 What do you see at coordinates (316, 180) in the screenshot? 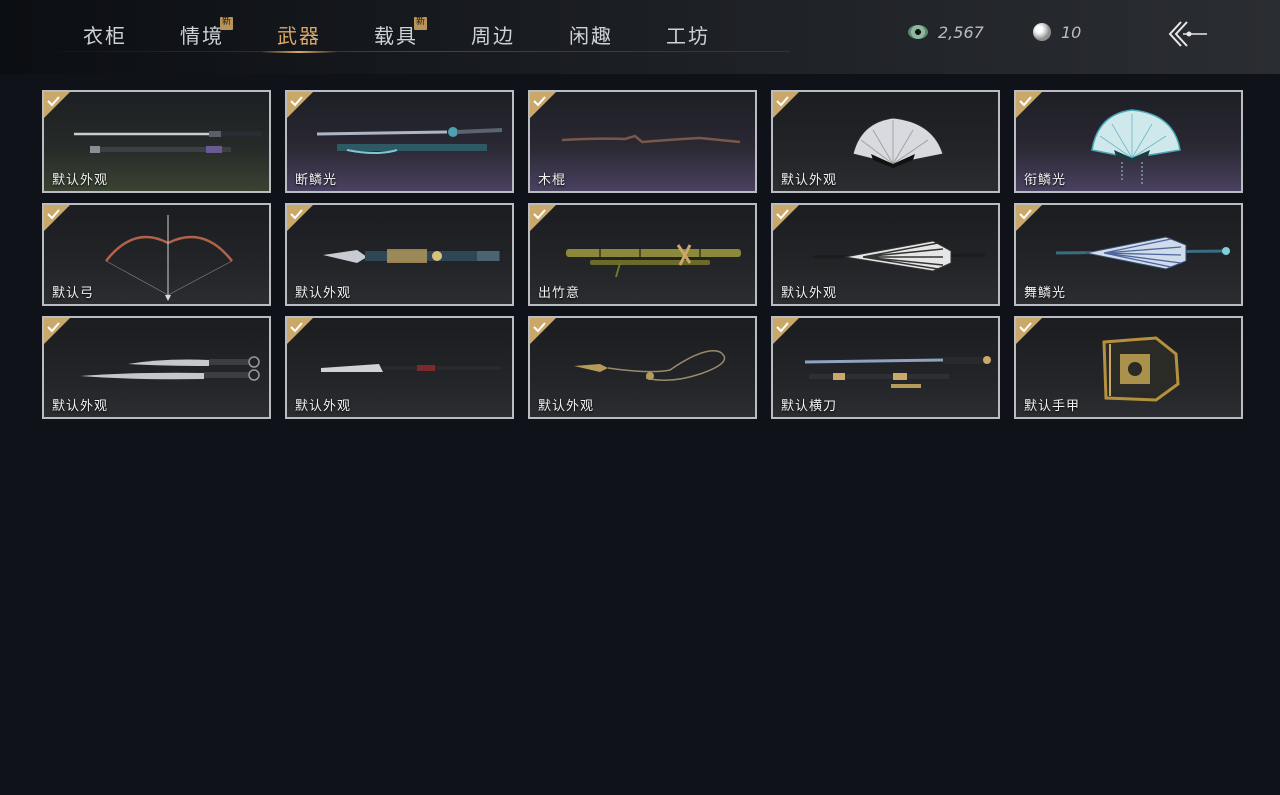
I see `weapon-name: 断鳞光` at bounding box center [316, 180].